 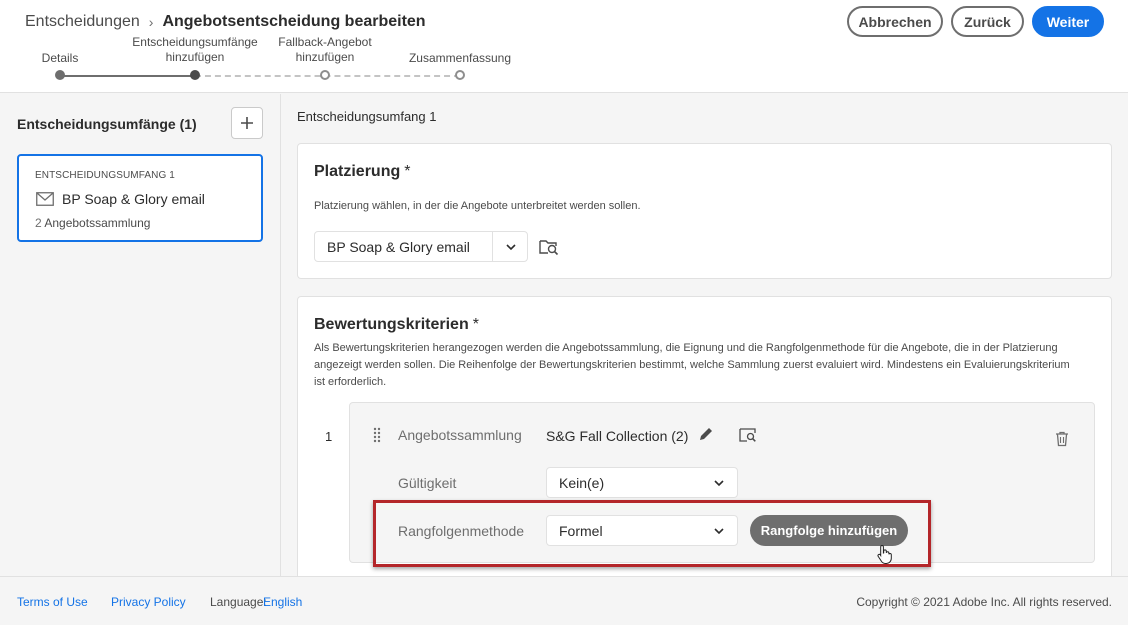 I want to click on terms-link: Terms of Use, so click(x=52, y=602).